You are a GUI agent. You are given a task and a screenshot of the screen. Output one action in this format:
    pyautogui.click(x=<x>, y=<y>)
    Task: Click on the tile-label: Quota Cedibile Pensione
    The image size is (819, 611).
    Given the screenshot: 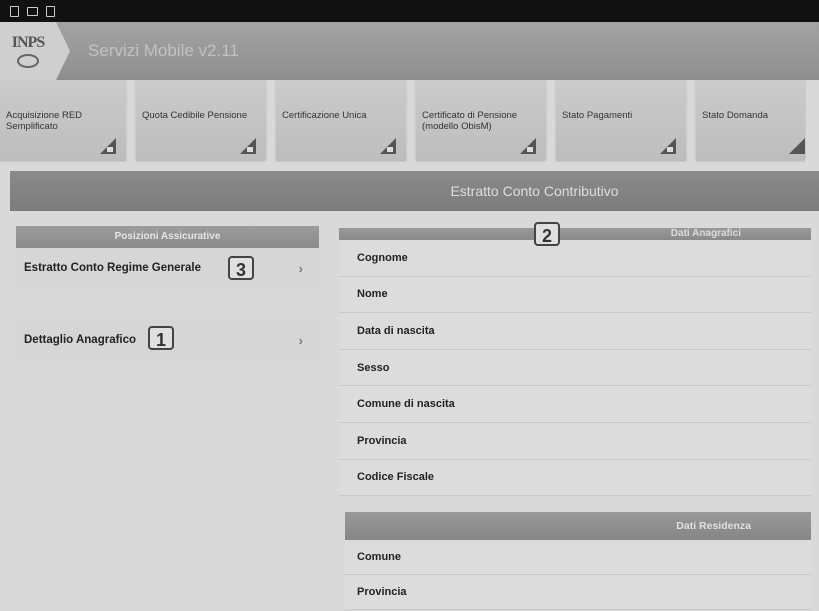 What is the action you would take?
    pyautogui.click(x=195, y=115)
    